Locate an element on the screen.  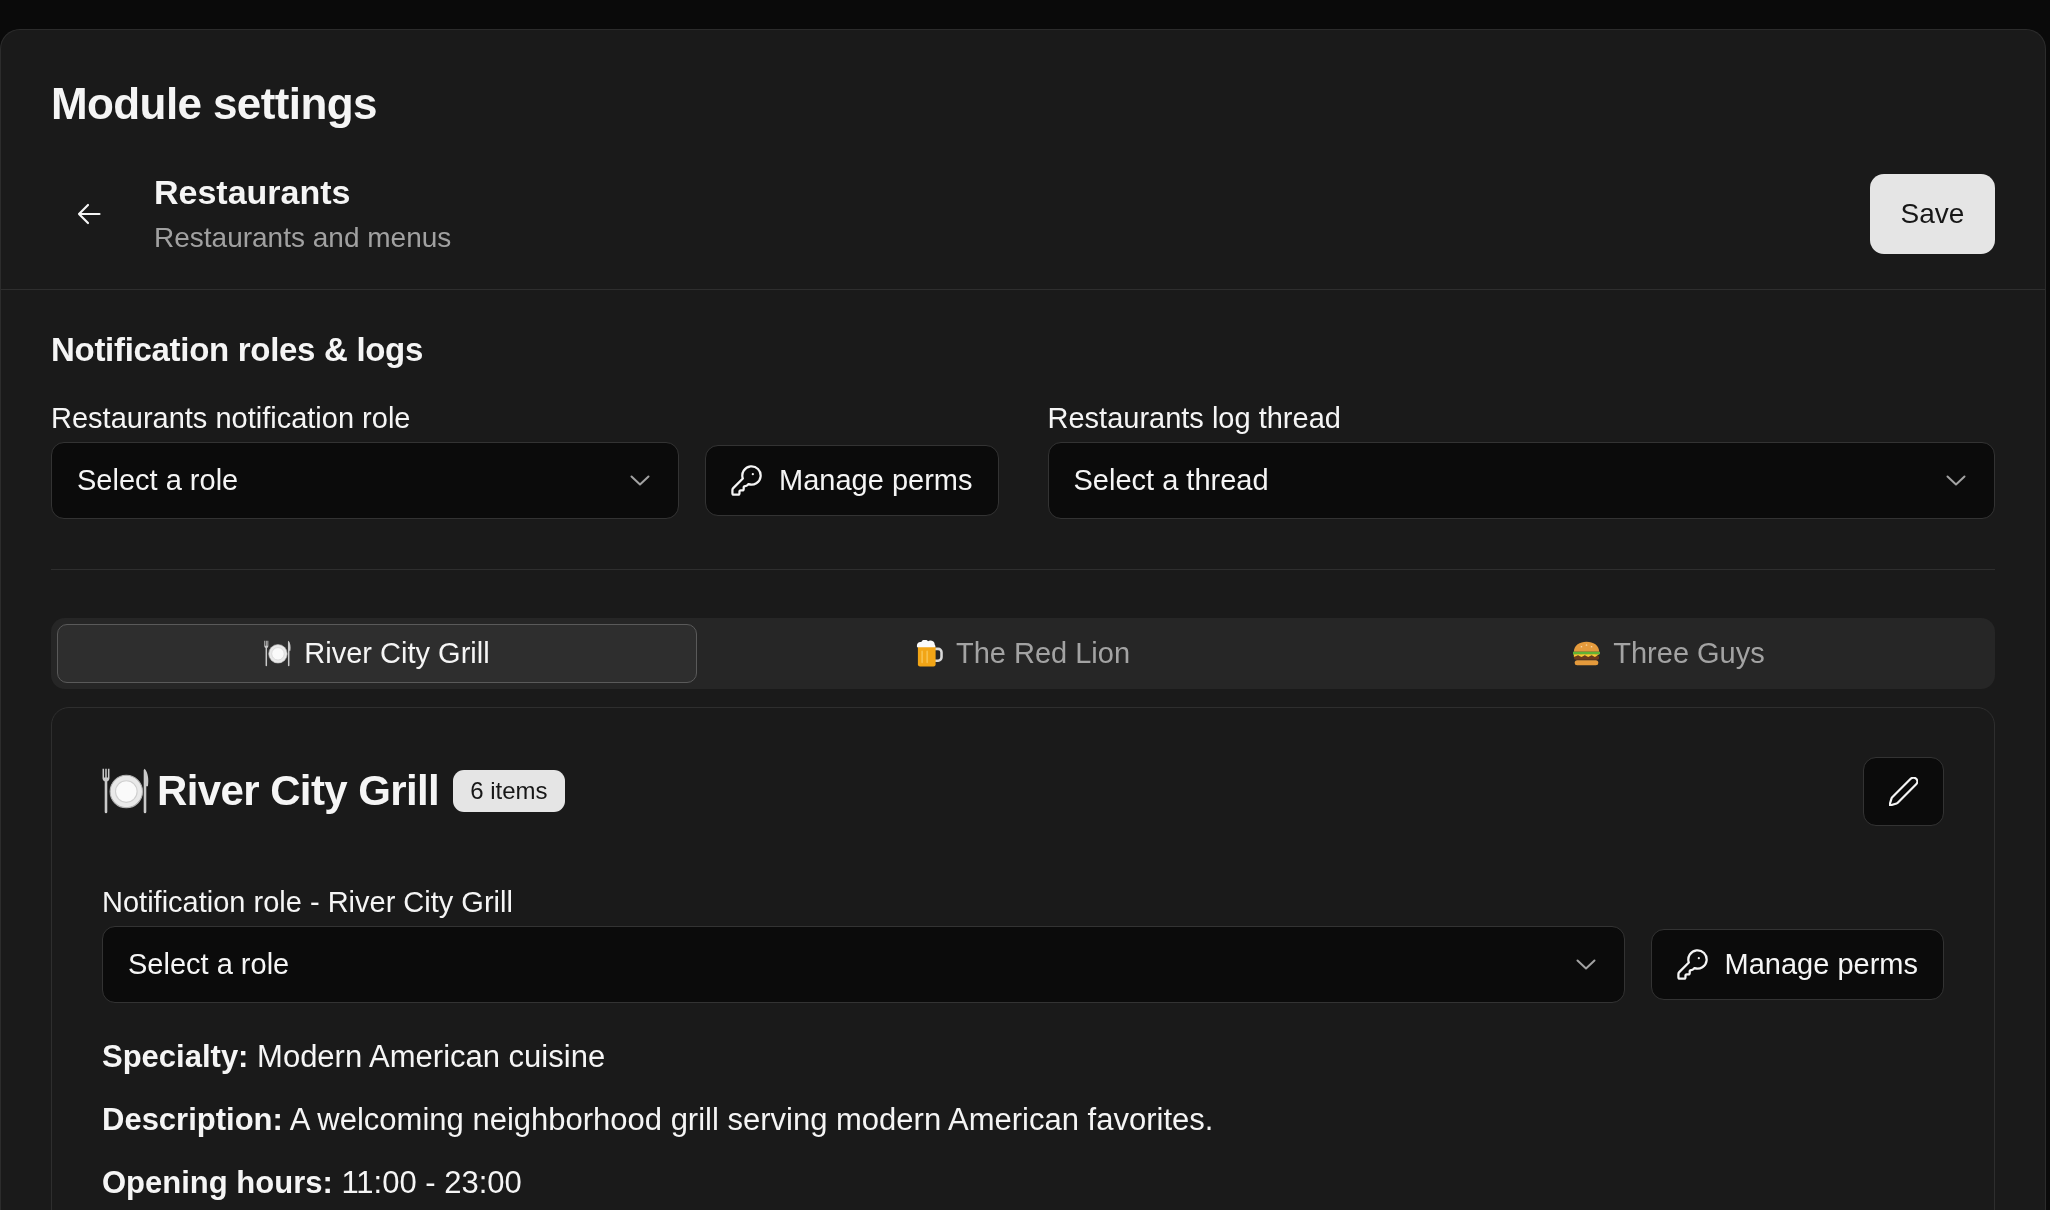
page-title: Module settings is located at coordinates (214, 104).